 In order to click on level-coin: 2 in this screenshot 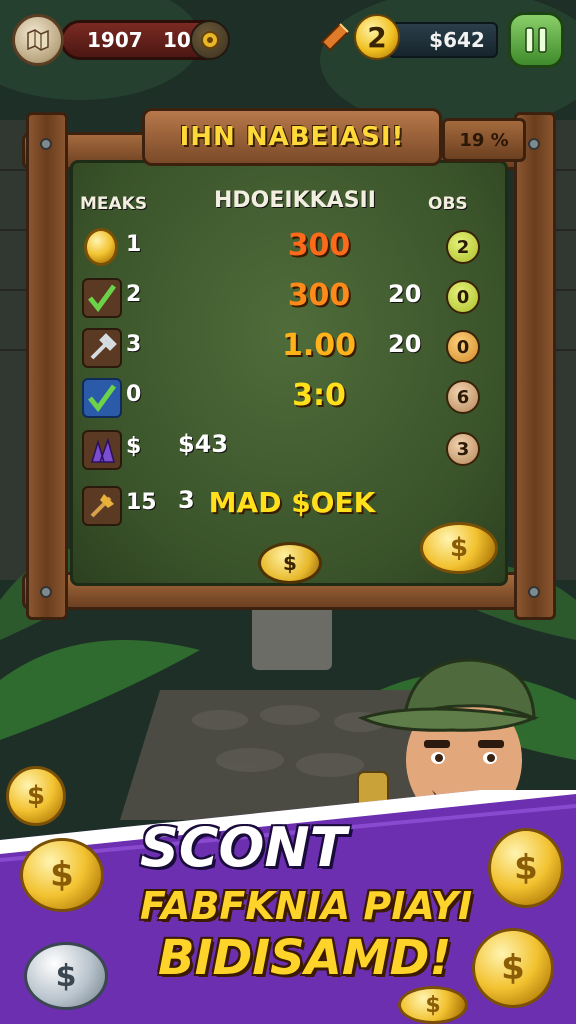, I will do `click(377, 37)`.